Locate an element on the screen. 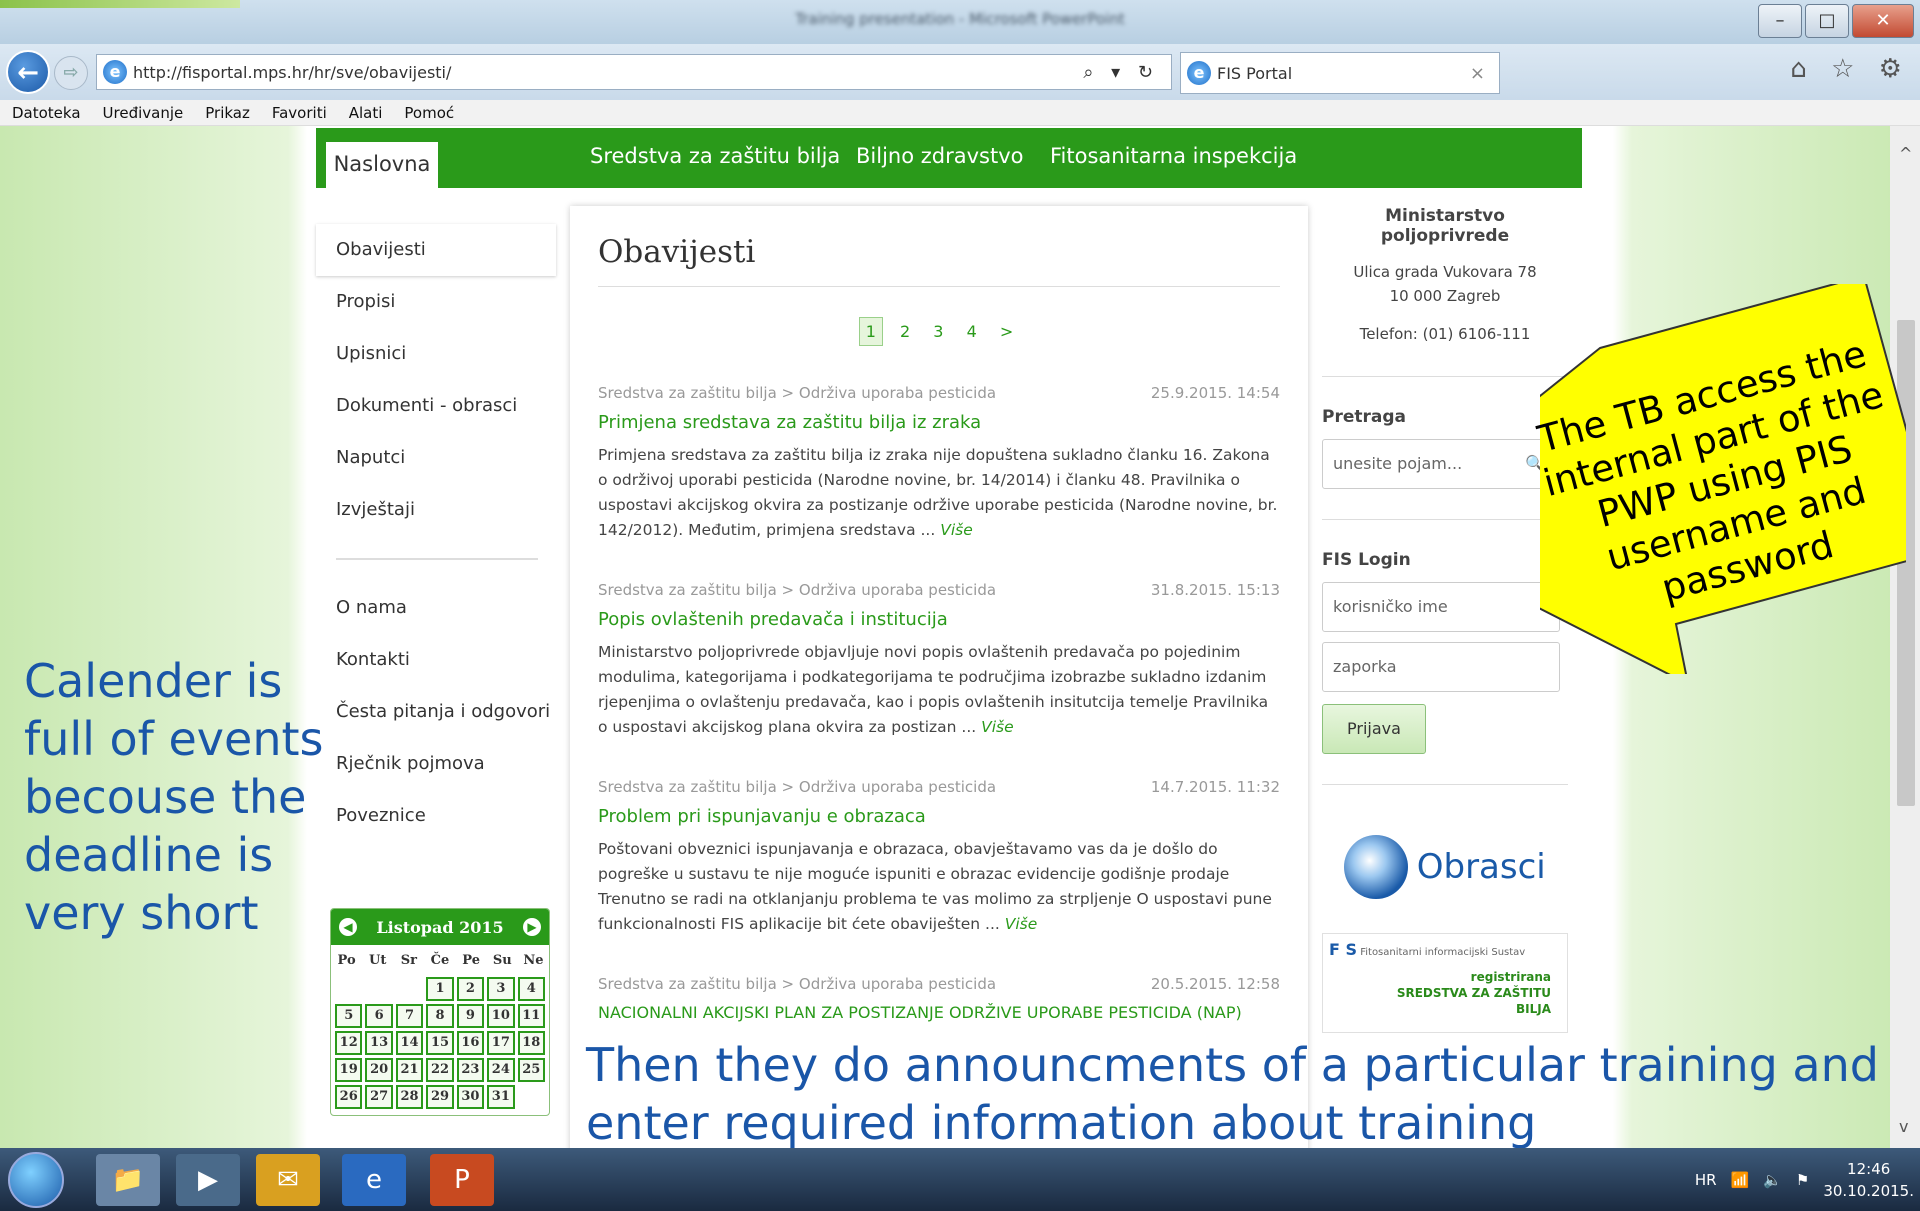 Image resolution: width=1920 pixels, height=1211 pixels. article-title: Popis ovlaštenih predavača i institucija is located at coordinates (939, 619).